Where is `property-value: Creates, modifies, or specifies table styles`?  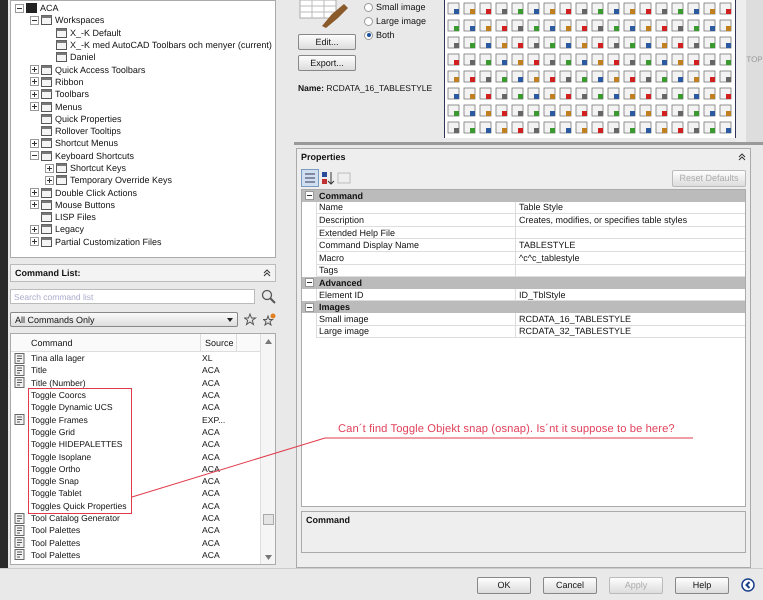
property-value: Creates, modifies, or specifies table styles is located at coordinates (602, 219).